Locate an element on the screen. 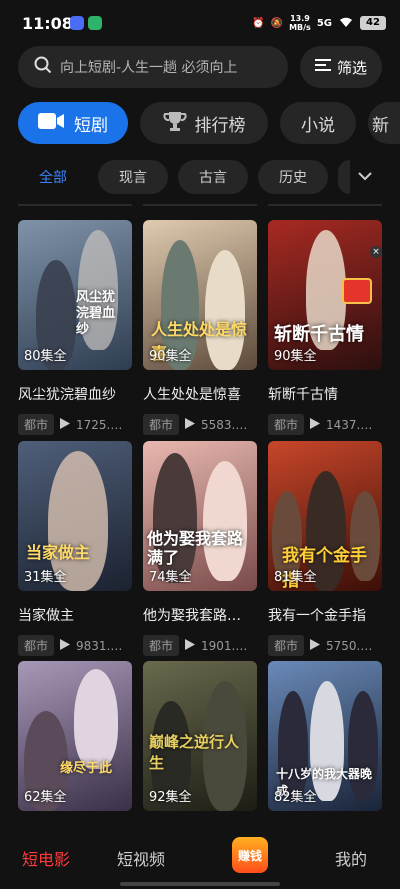 This screenshot has width=400, height=889. alarm-icon: ⏰ is located at coordinates (258, 23).